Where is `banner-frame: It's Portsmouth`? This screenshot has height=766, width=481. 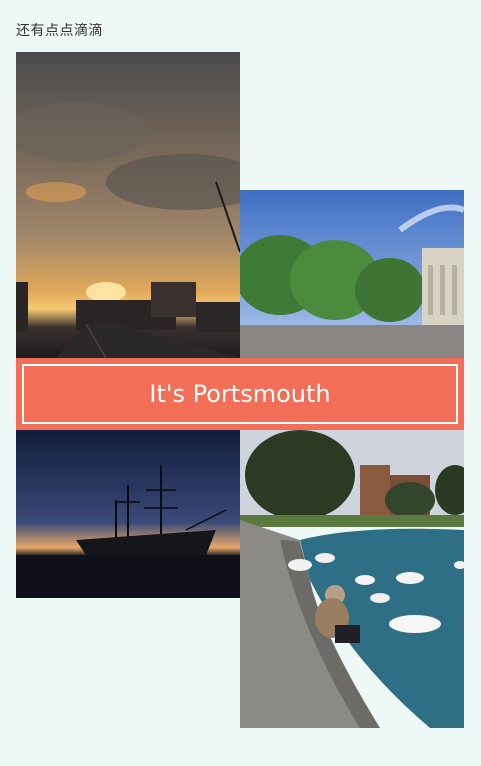
banner-frame: It's Portsmouth is located at coordinates (240, 394).